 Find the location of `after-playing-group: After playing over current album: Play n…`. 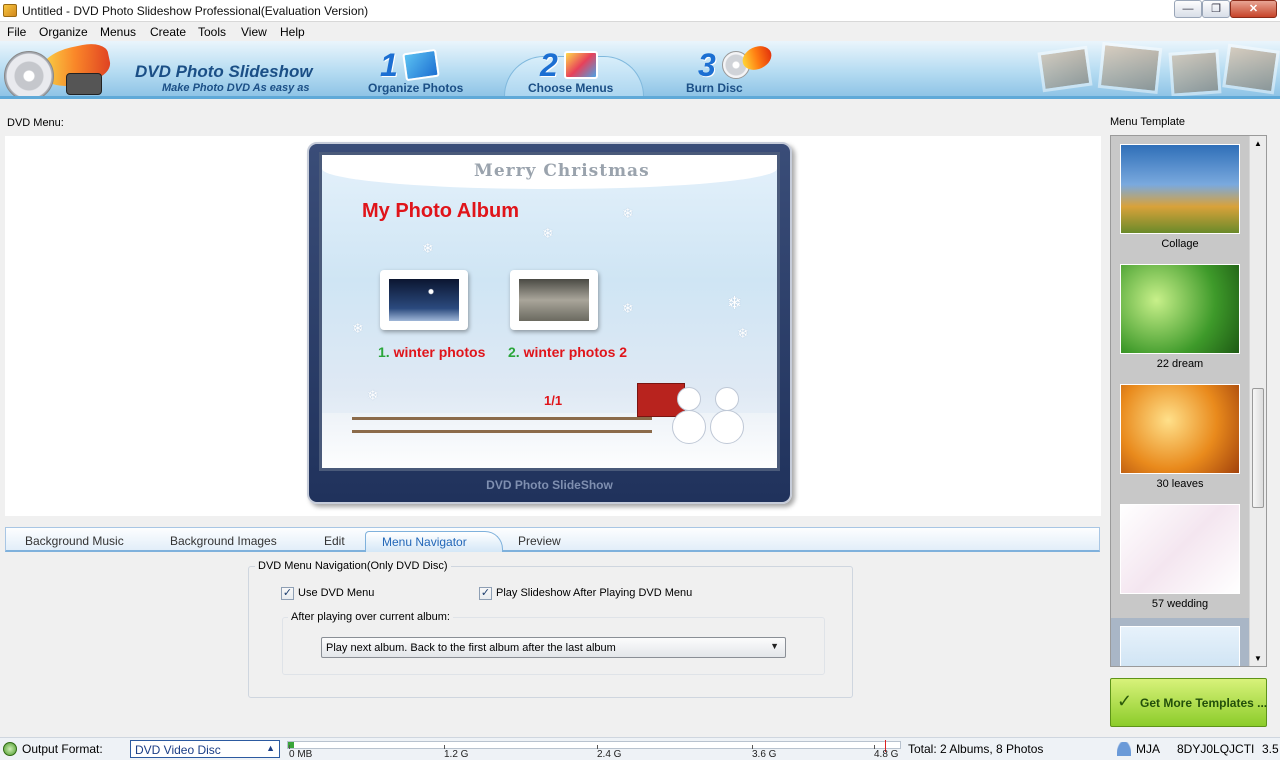

after-playing-group: After playing over current album: Play n… is located at coordinates (553, 643).